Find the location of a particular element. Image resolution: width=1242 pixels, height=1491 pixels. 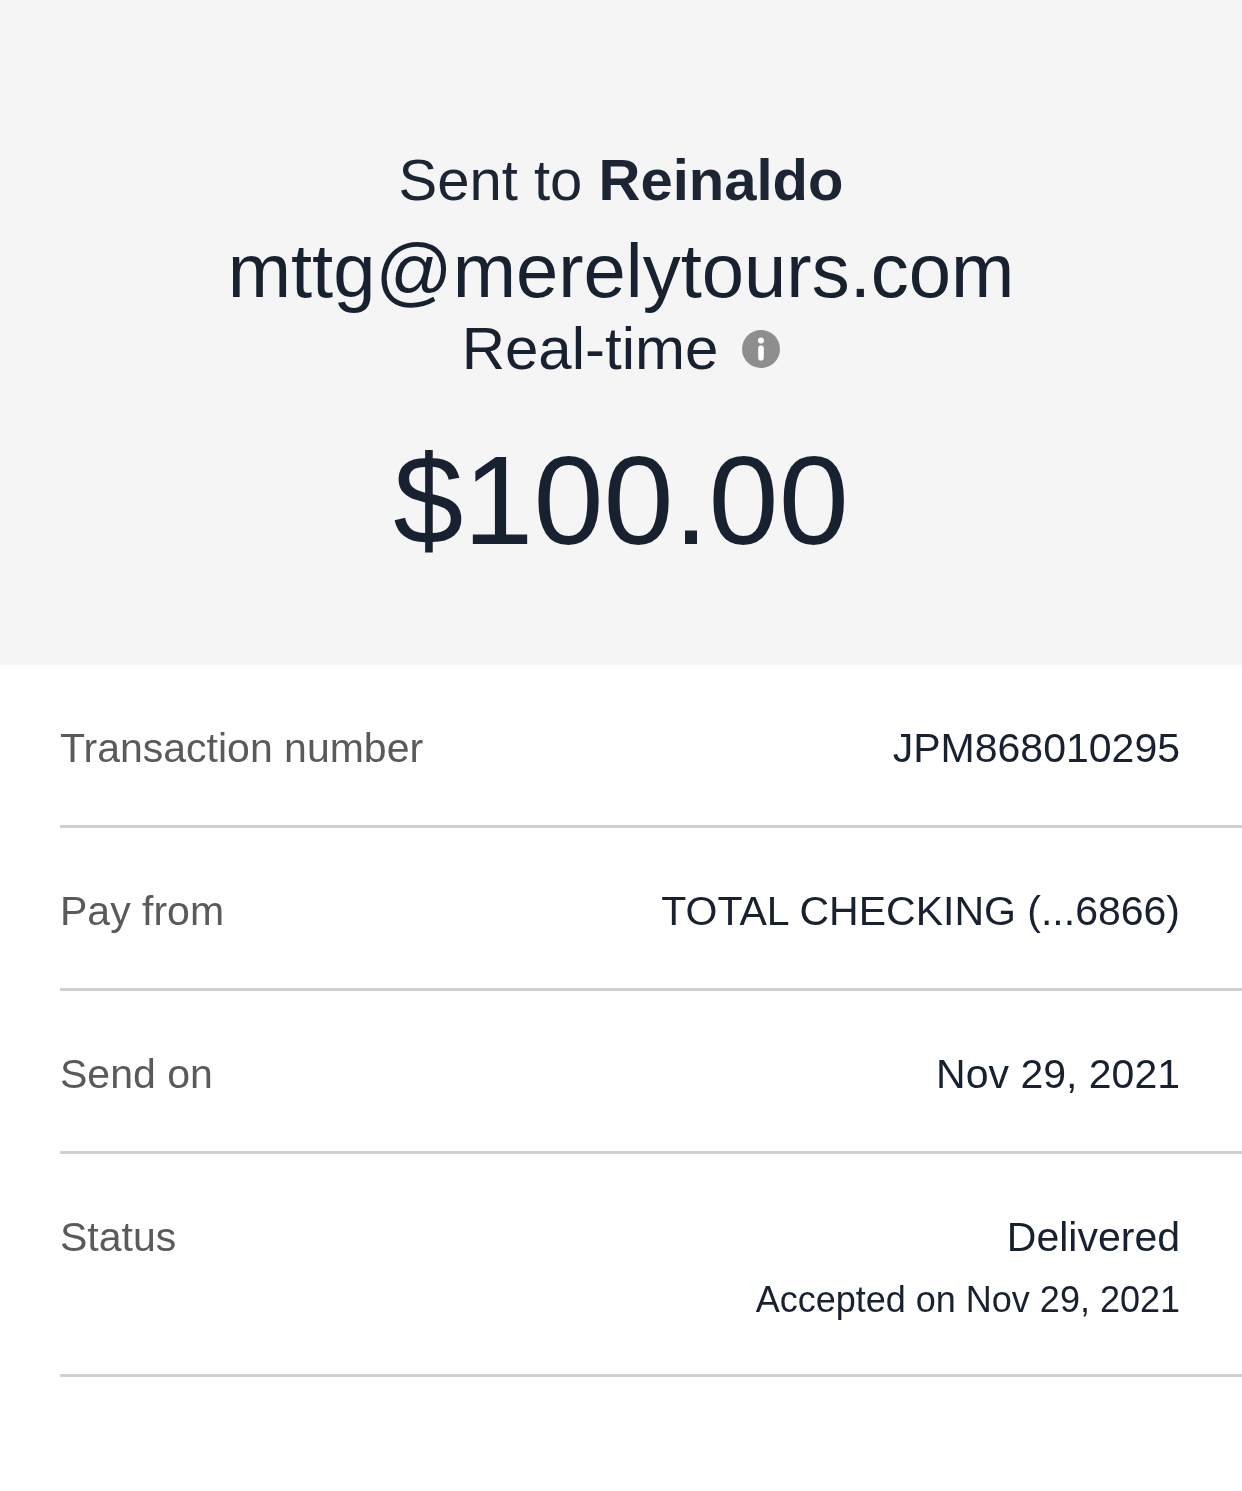

detail-value: Delivered is located at coordinates (1093, 1237).